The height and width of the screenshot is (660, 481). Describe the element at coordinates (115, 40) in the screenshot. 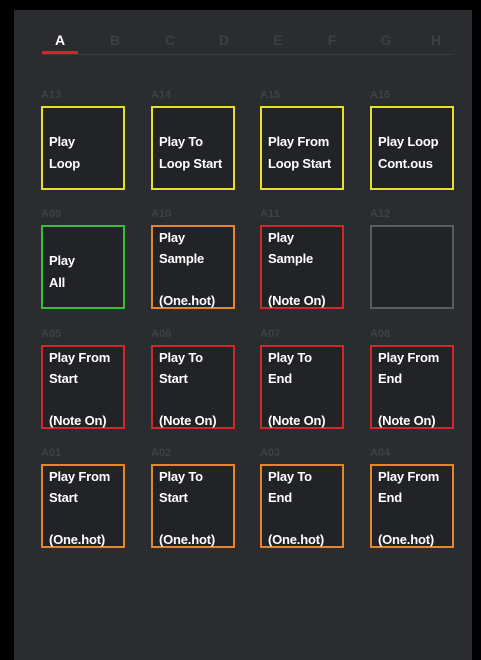

I see `tab-b: B` at that location.